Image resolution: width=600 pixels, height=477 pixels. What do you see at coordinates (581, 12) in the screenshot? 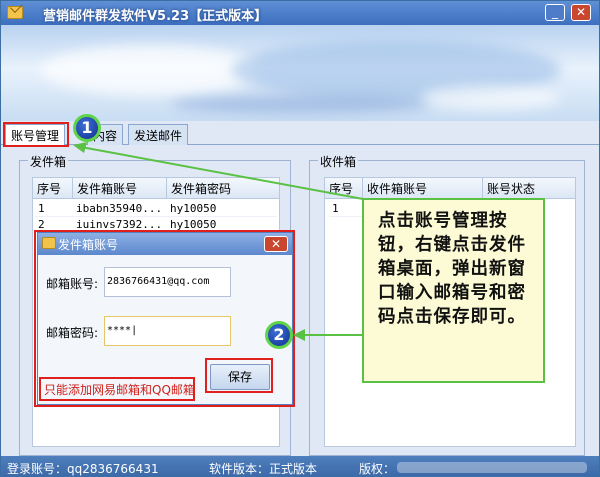
I see `close-button: ✕` at bounding box center [581, 12].